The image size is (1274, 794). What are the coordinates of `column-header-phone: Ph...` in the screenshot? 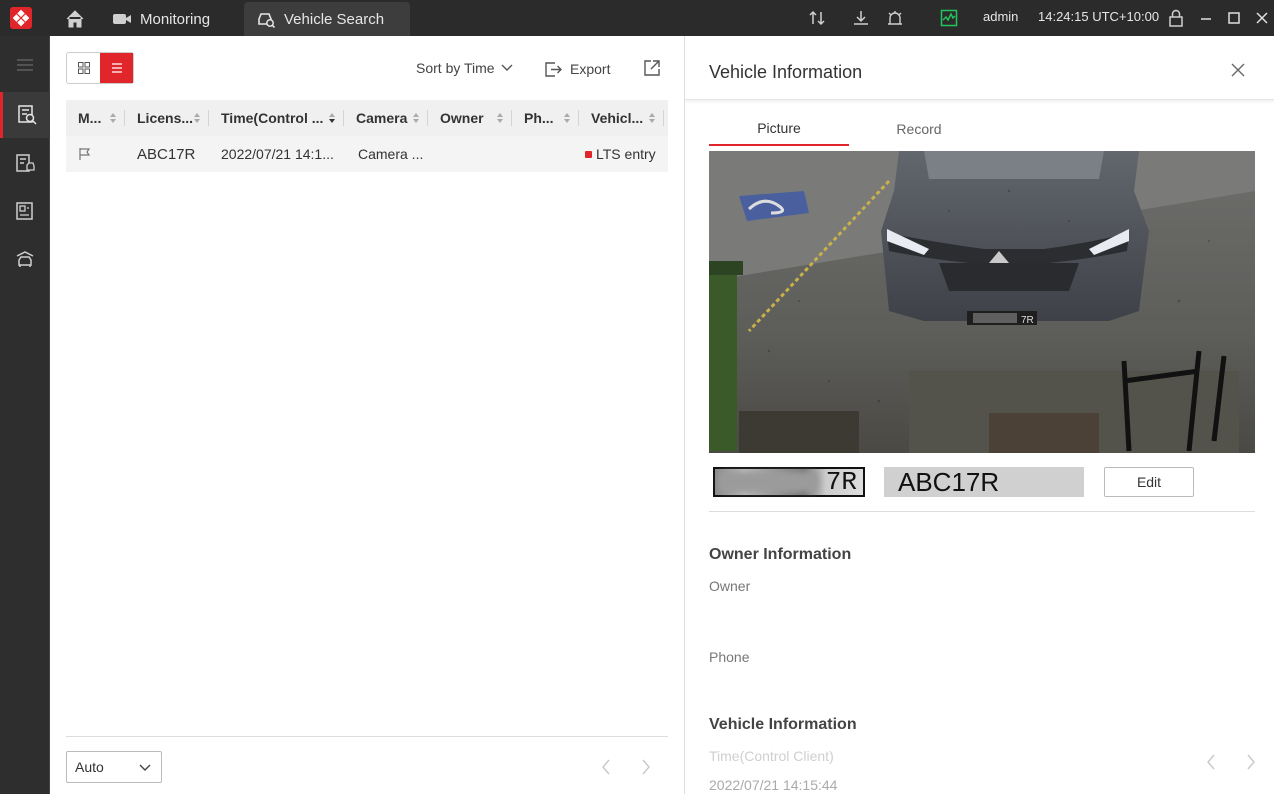 It's located at (545, 118).